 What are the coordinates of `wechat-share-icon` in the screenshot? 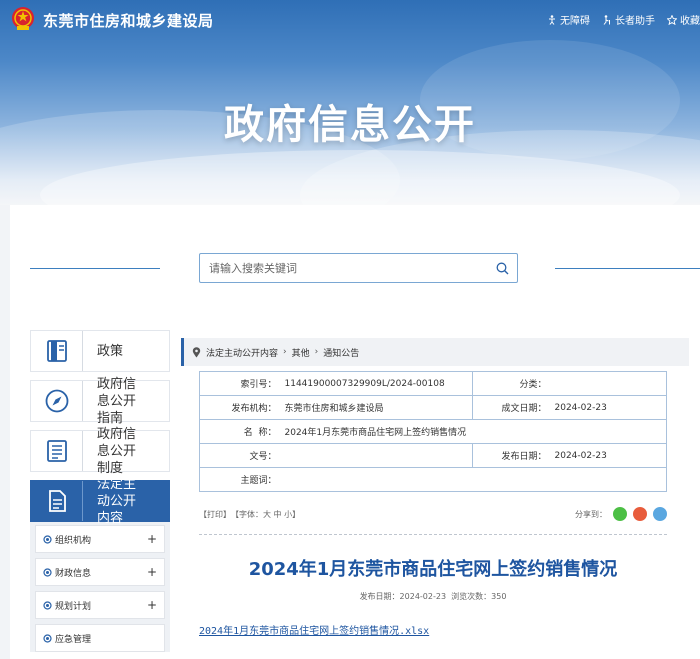 It's located at (620, 514).